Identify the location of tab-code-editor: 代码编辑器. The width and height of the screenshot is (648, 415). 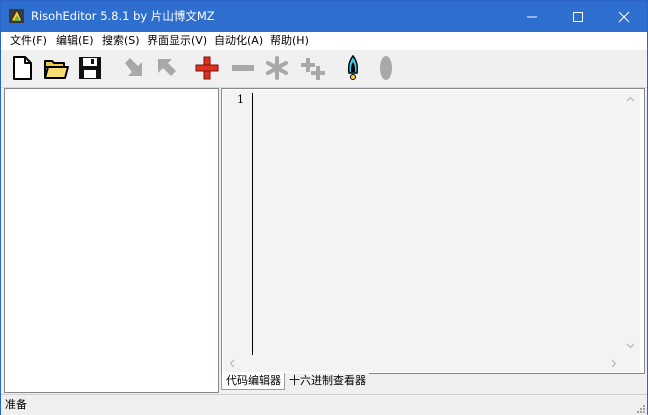
(253, 381).